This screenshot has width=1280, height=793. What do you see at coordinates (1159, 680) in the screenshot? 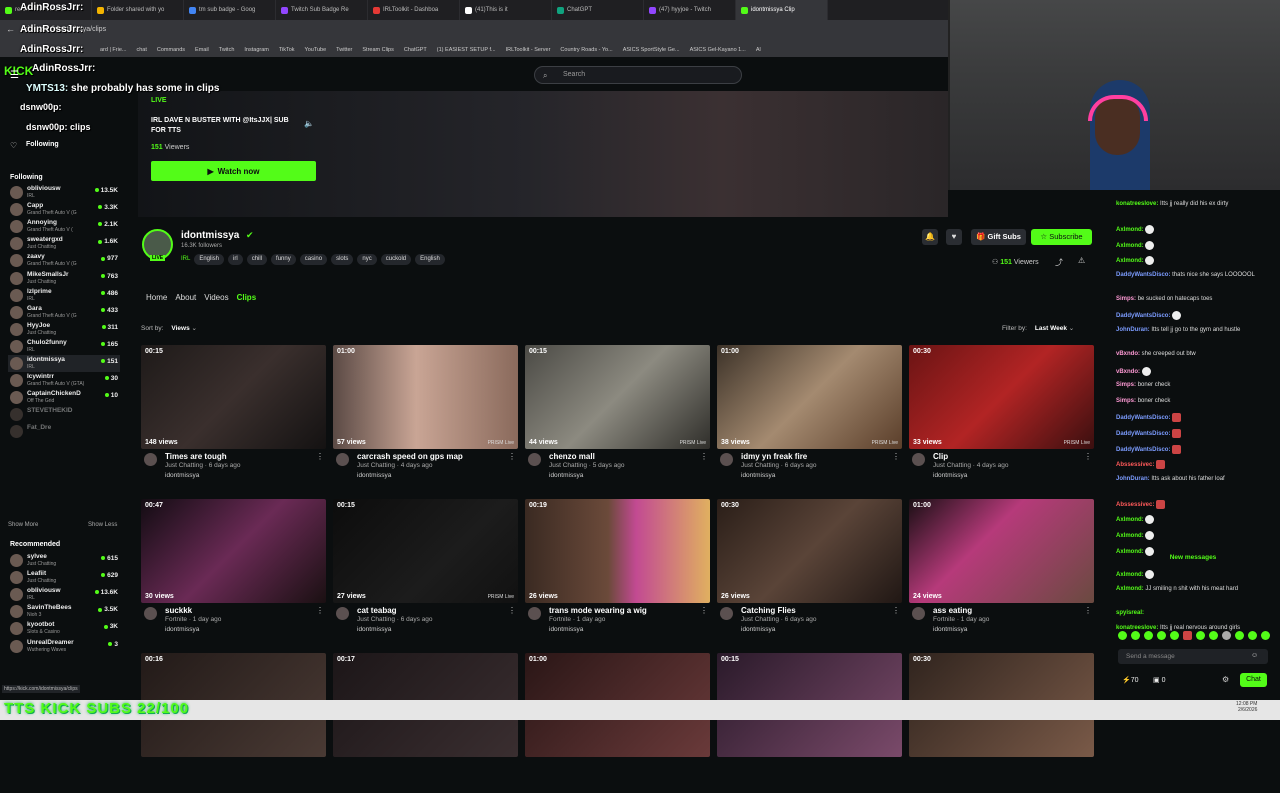
I see `secondary-points: ▣ 0` at bounding box center [1159, 680].